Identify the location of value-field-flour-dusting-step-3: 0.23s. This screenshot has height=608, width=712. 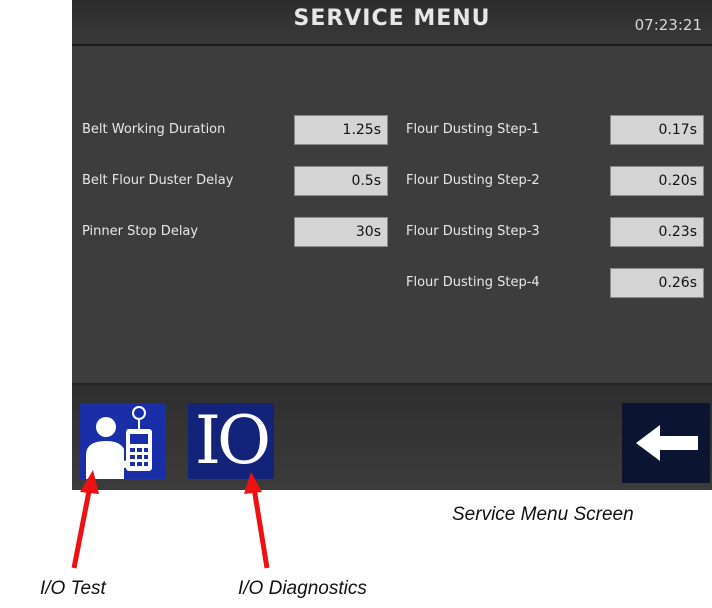
(657, 232).